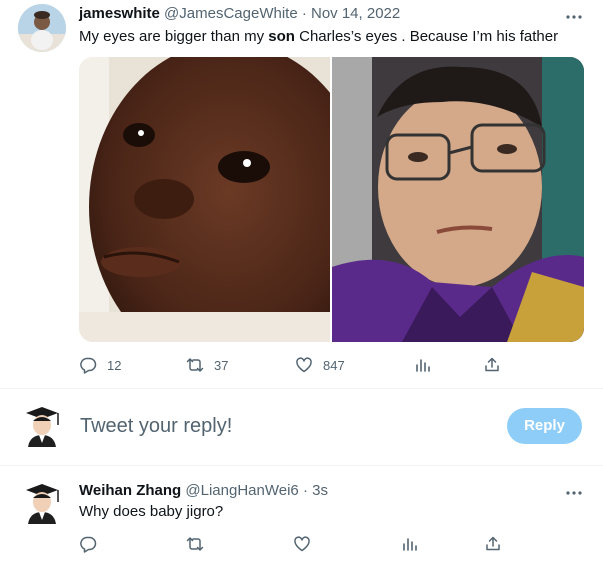 This screenshot has width=603, height=569. What do you see at coordinates (290, 544) in the screenshot?
I see `reply-actions` at bounding box center [290, 544].